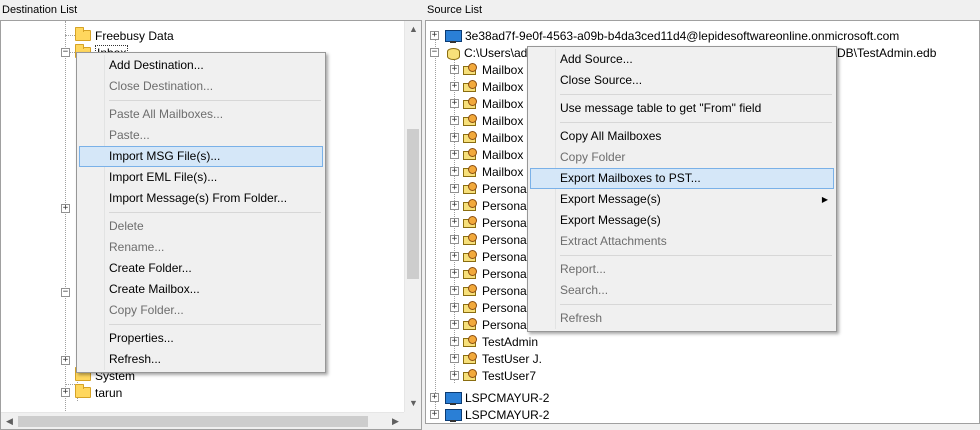 The width and height of the screenshot is (980, 430). What do you see at coordinates (215, 212) in the screenshot?
I see `menu-separator` at bounding box center [215, 212].